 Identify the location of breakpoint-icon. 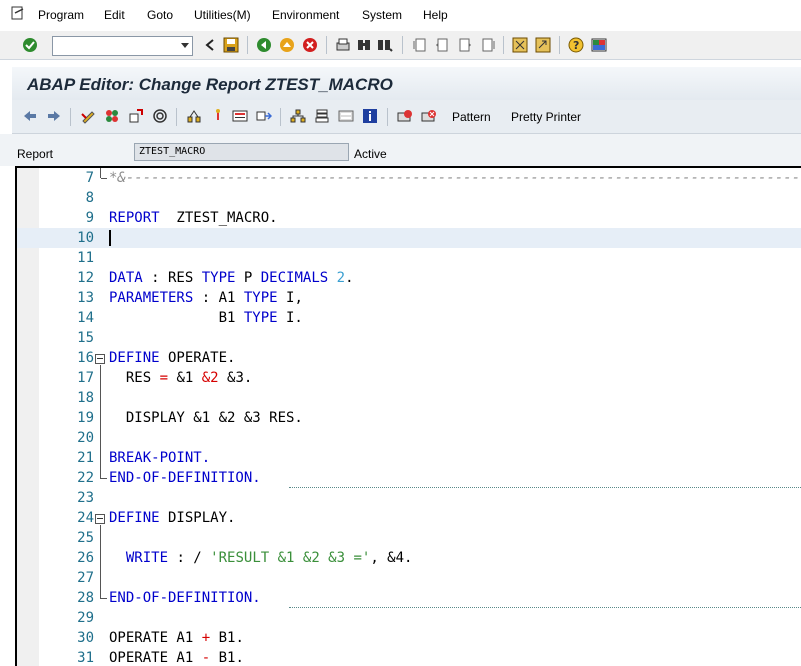
(218, 116).